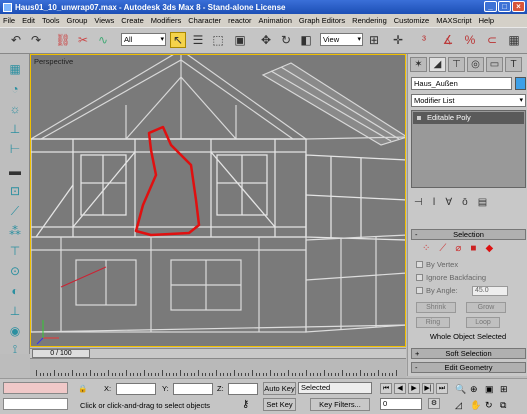 The image size is (527, 414). Describe the element at coordinates (401, 404) in the screenshot. I see `current-frame-field: 0` at that location.